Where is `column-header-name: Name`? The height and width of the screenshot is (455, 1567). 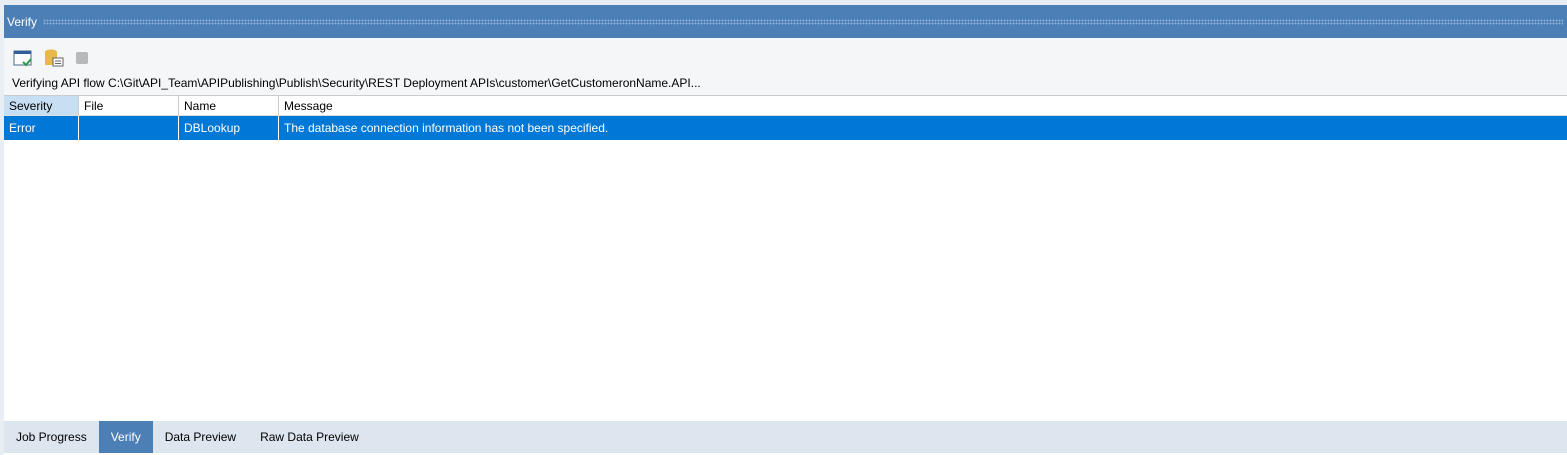 column-header-name: Name is located at coordinates (229, 105).